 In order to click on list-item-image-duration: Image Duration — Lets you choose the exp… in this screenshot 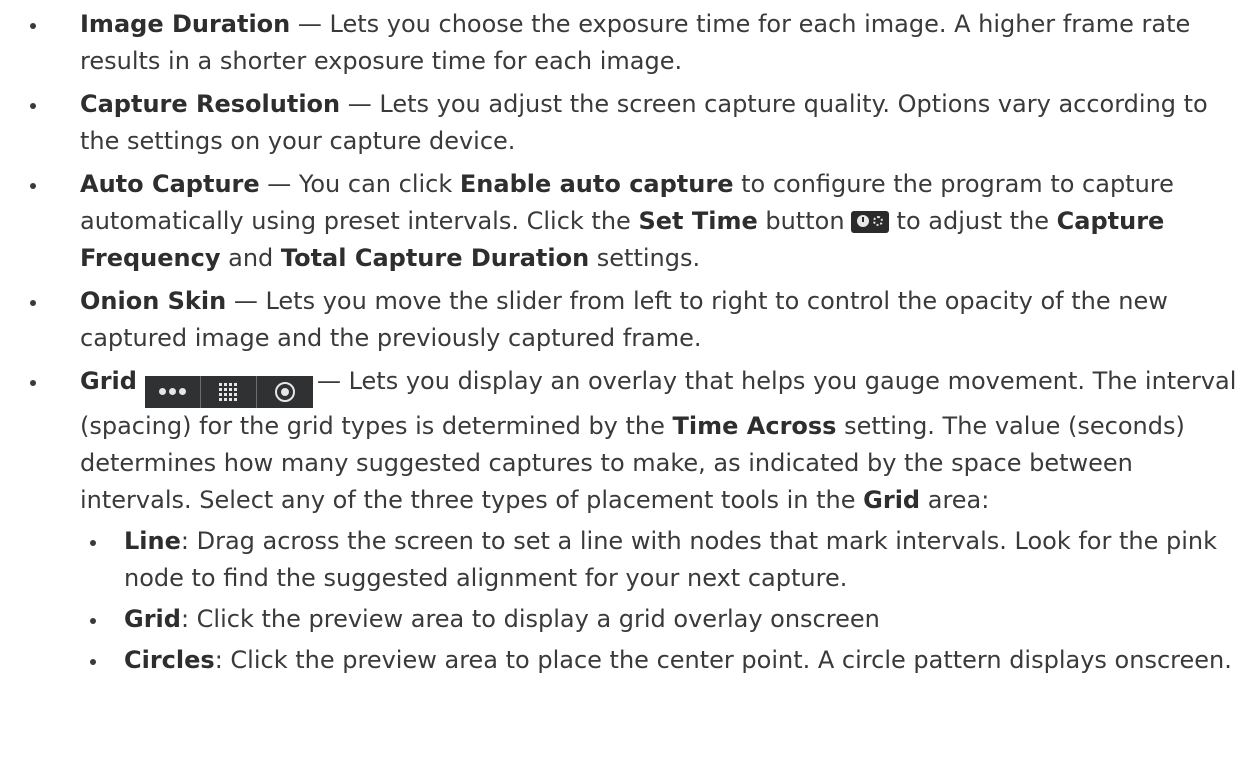, I will do `click(630, 43)`.